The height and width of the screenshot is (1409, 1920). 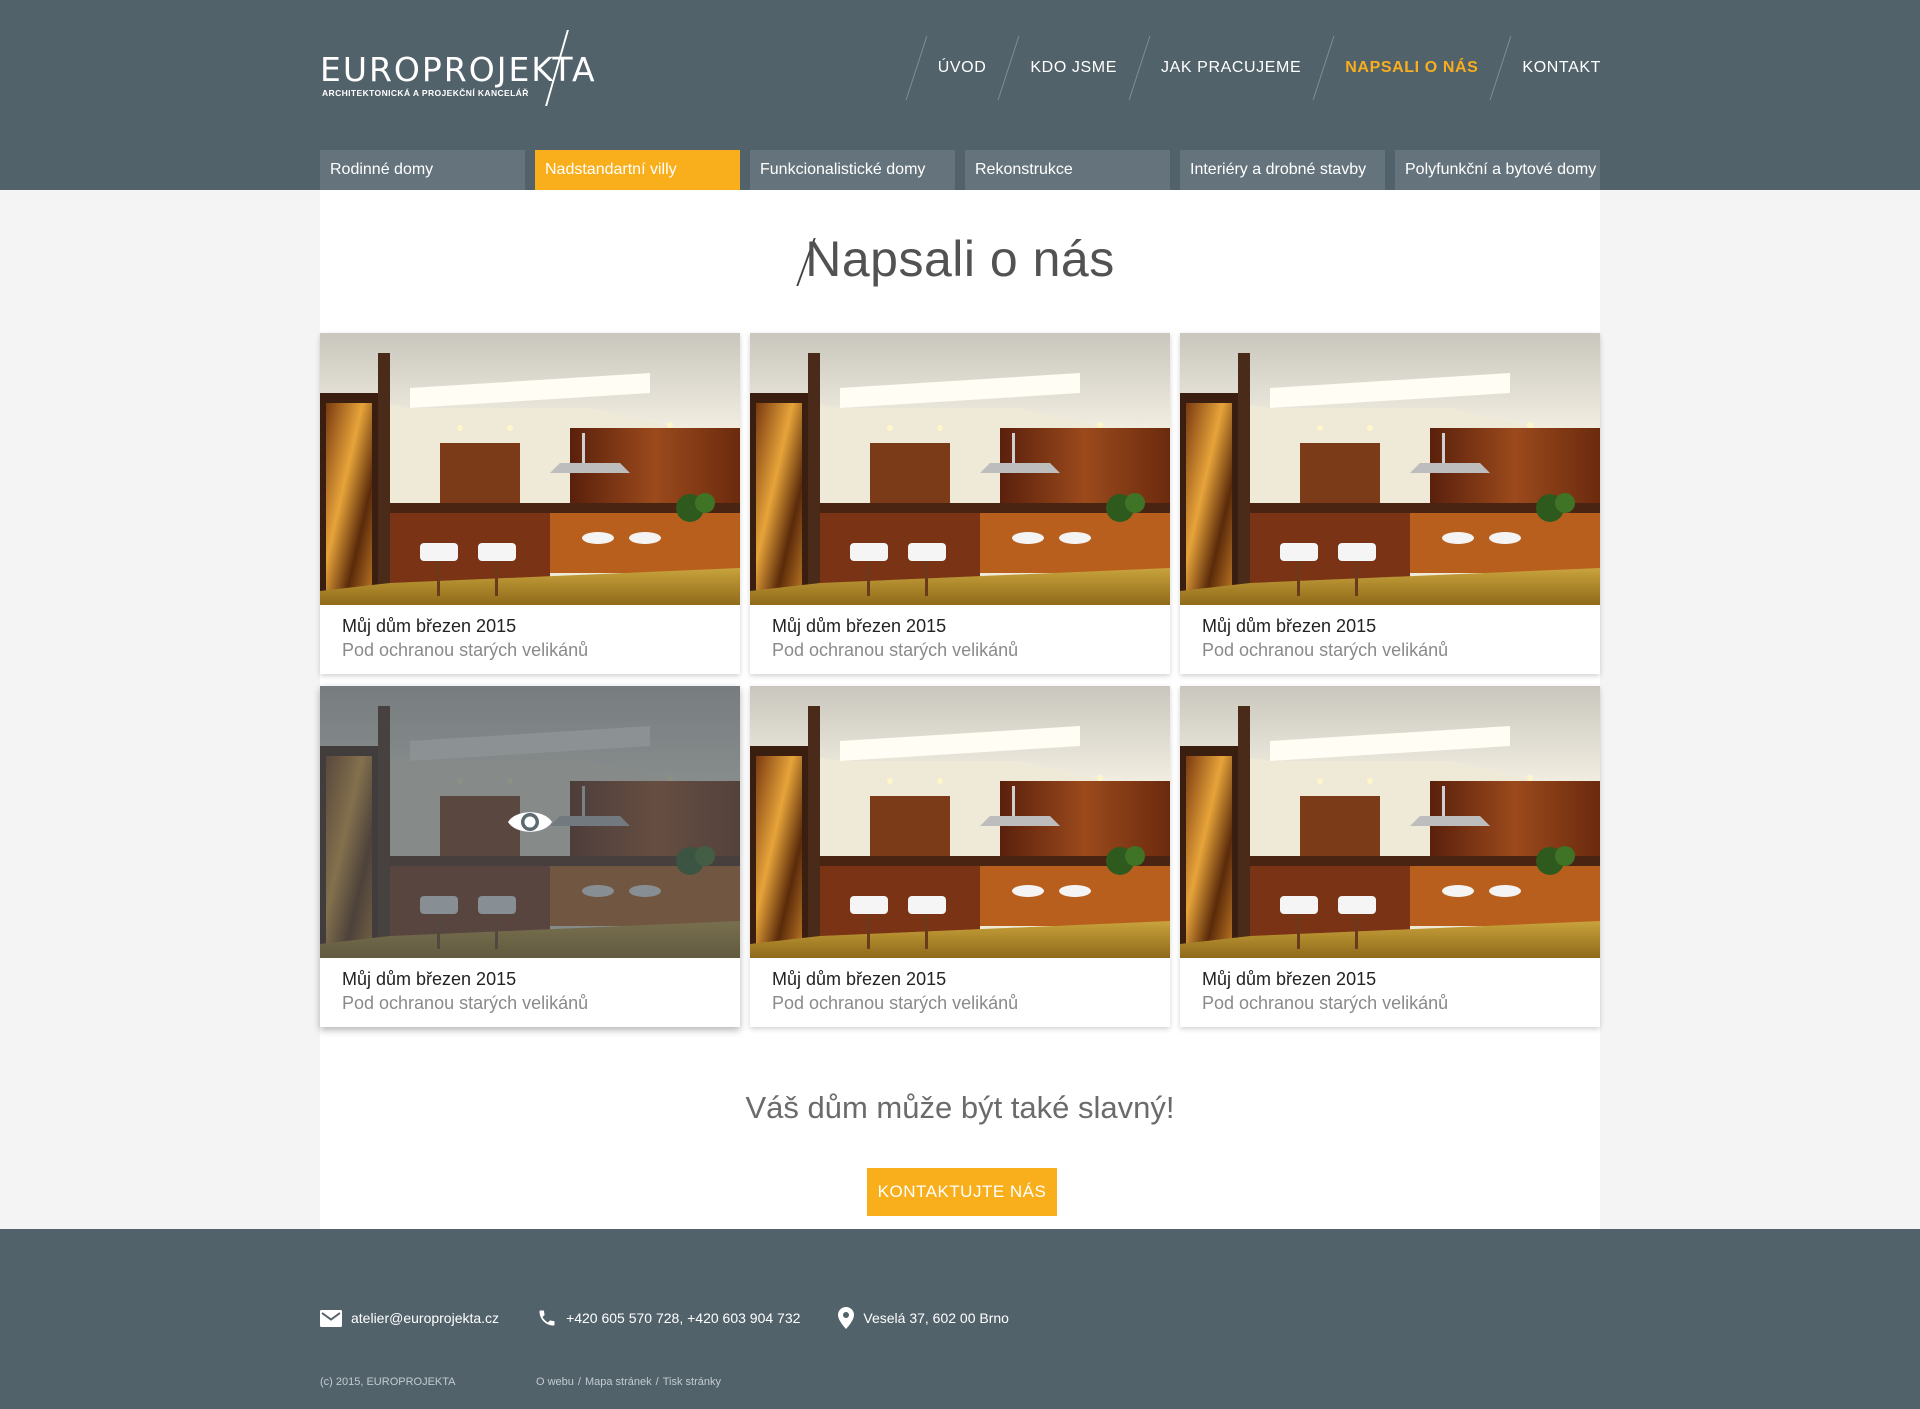 What do you see at coordinates (637, 170) in the screenshot?
I see `tab-nadstandartni-villy: Nadstandartní villy` at bounding box center [637, 170].